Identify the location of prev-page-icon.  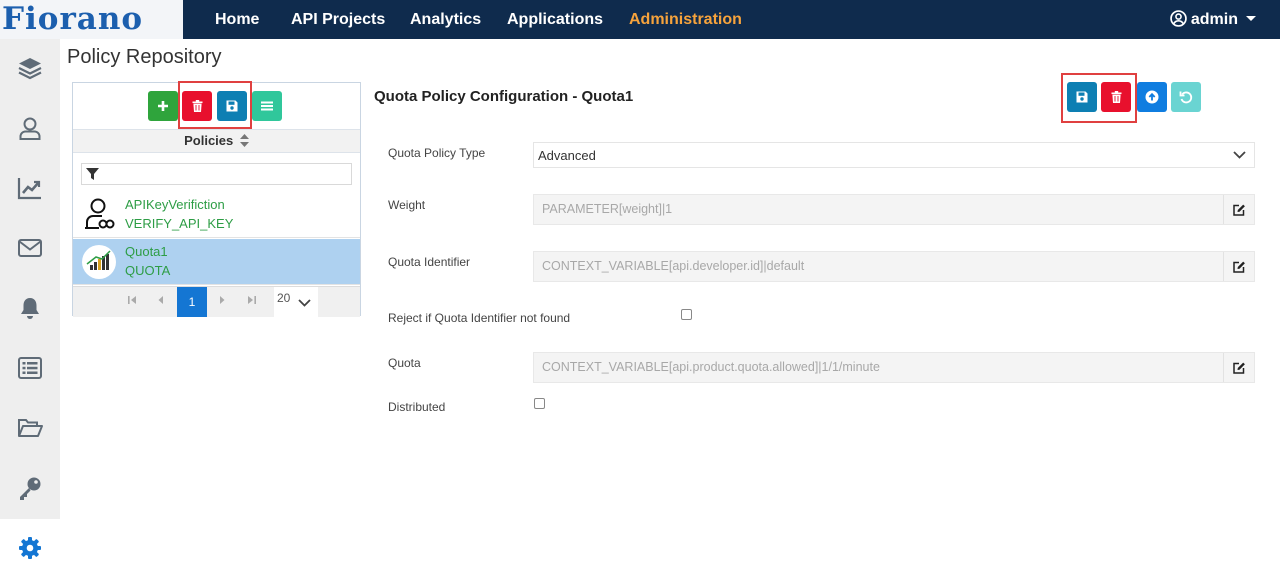
(161, 302).